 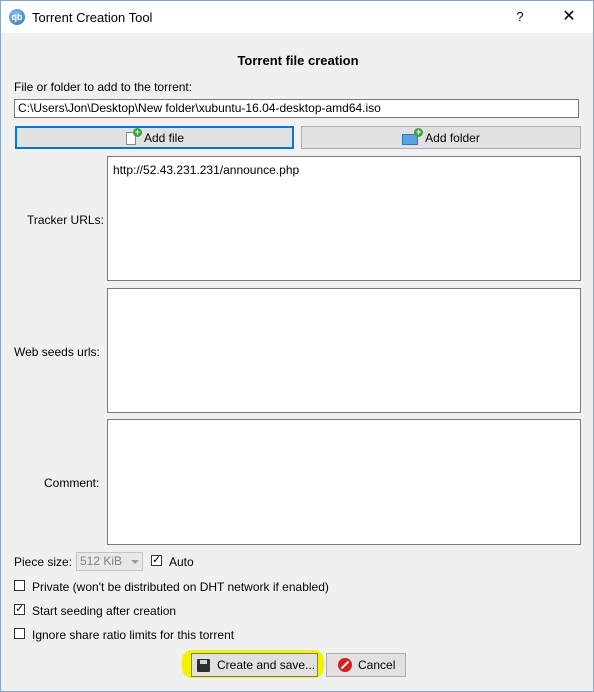 I want to click on help-button: ?, so click(x=520, y=17).